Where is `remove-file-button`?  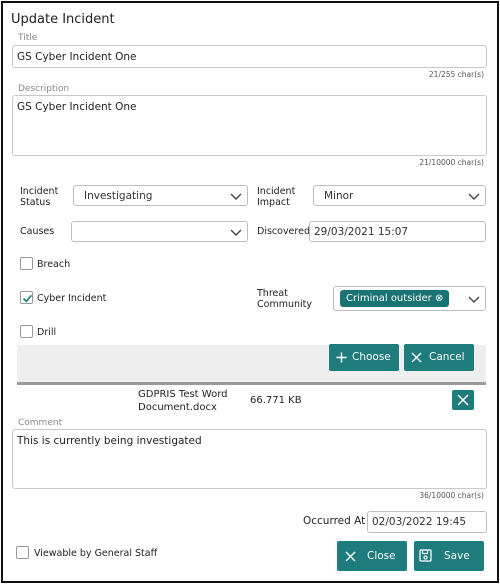
remove-file-button is located at coordinates (463, 400).